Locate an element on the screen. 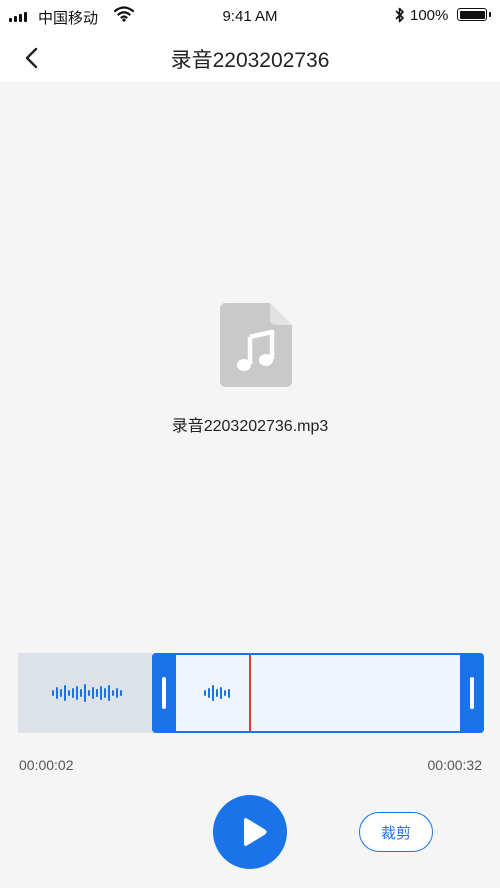  trim-start-handle is located at coordinates (164, 693).